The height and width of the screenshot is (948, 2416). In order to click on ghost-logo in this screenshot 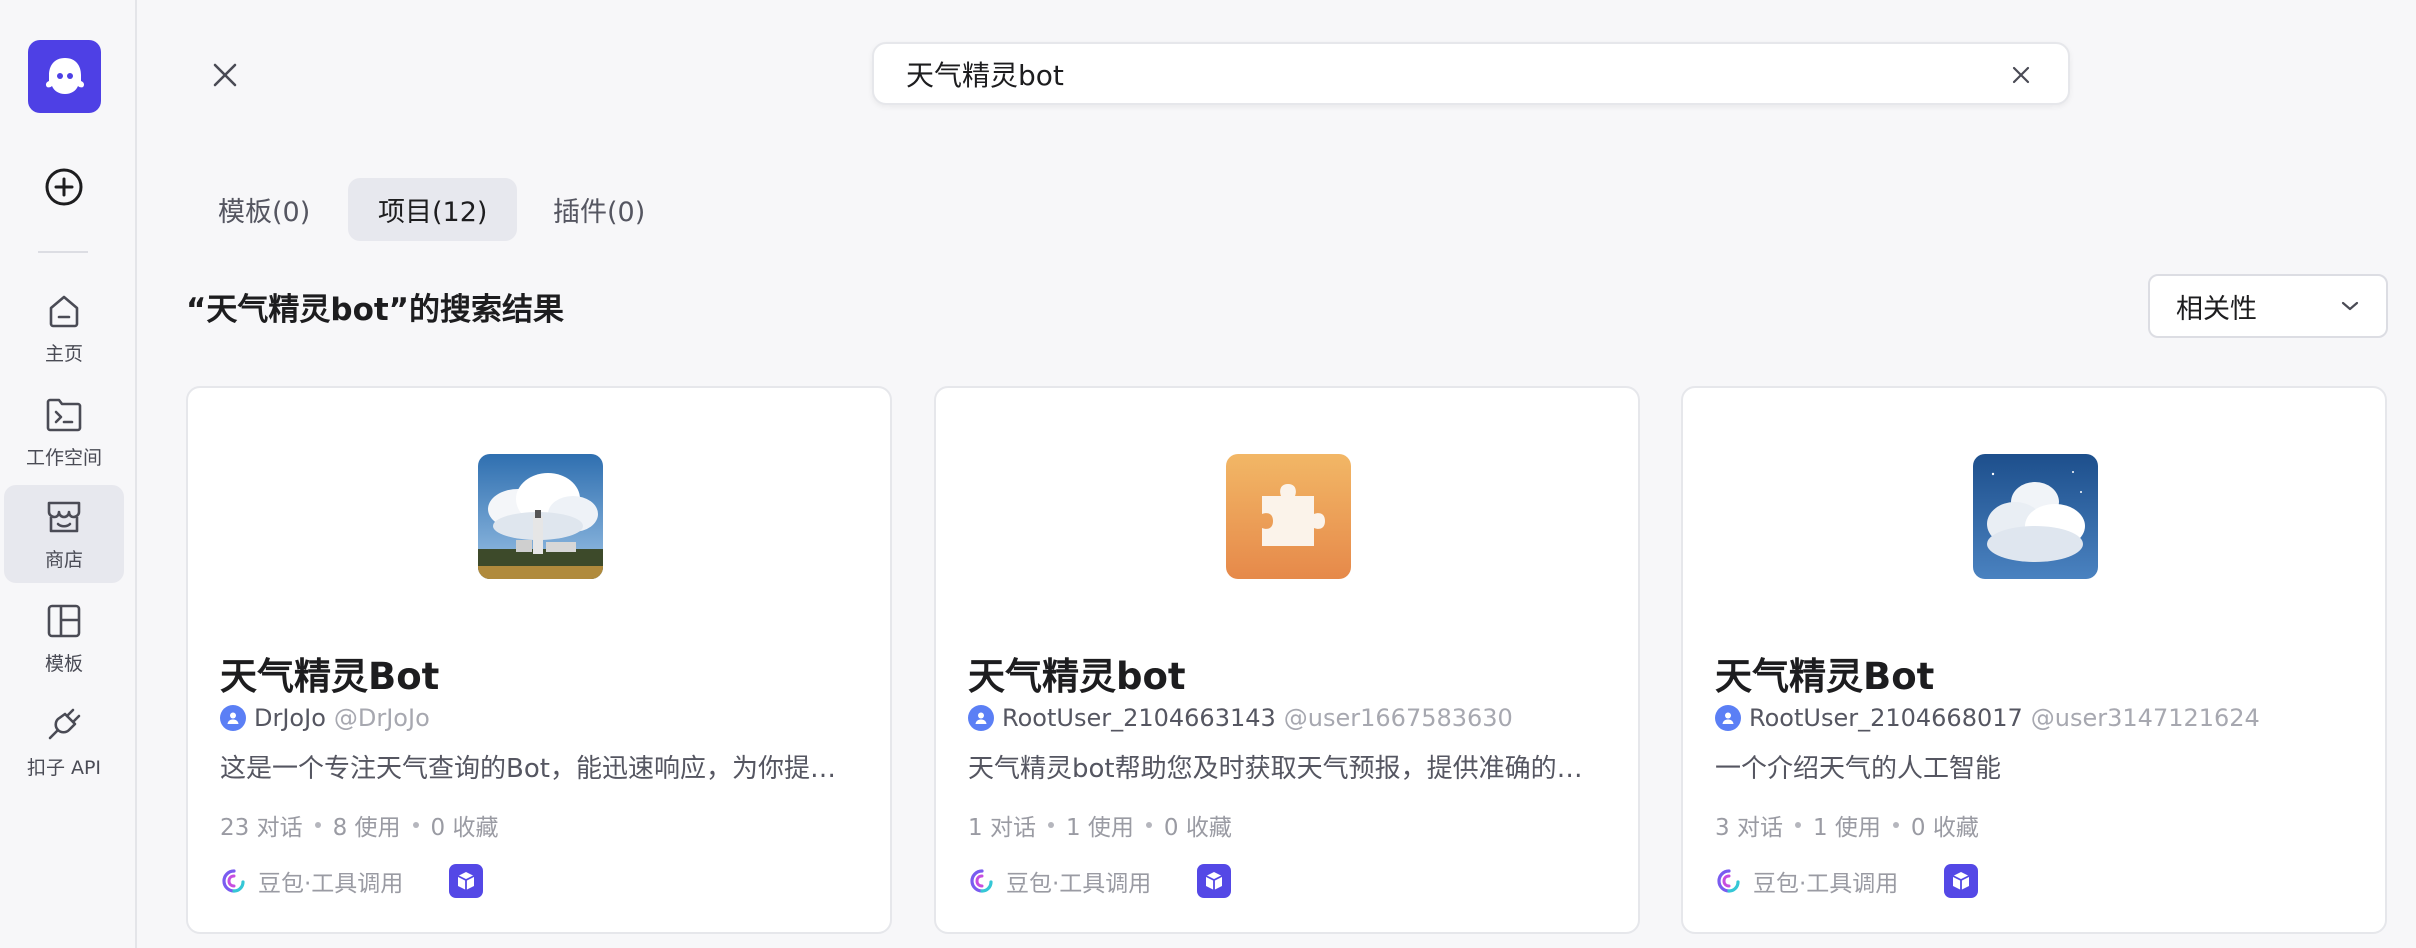, I will do `click(64, 76)`.